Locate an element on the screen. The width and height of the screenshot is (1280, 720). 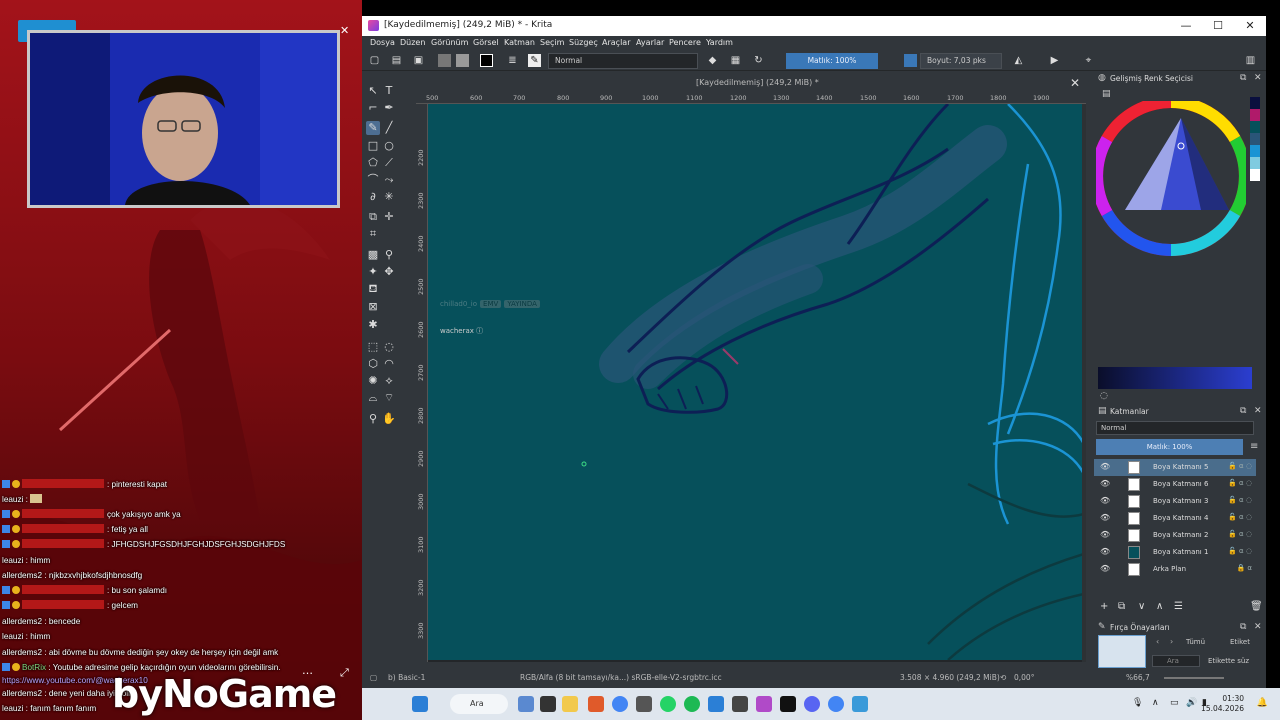
menu-araclar: Araçlar is located at coordinates (616, 42).